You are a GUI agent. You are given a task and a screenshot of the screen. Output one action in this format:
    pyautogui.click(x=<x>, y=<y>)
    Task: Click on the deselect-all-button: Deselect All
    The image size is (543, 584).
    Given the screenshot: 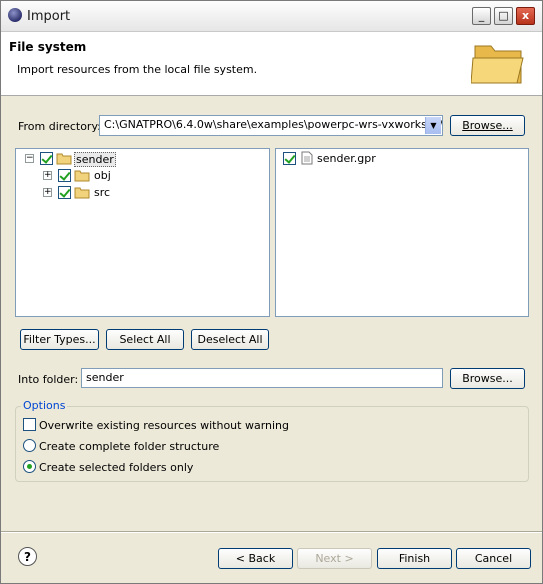 What is the action you would take?
    pyautogui.click(x=230, y=339)
    